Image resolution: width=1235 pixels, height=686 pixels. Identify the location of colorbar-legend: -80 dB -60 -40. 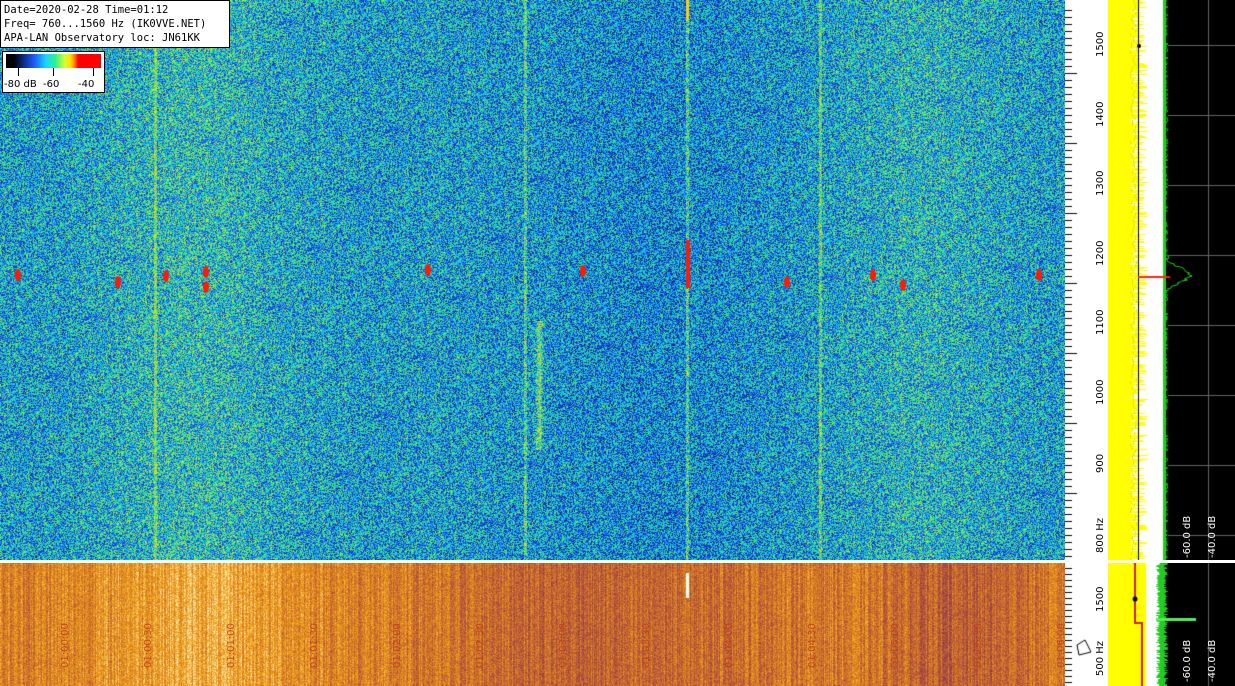
(53, 72).